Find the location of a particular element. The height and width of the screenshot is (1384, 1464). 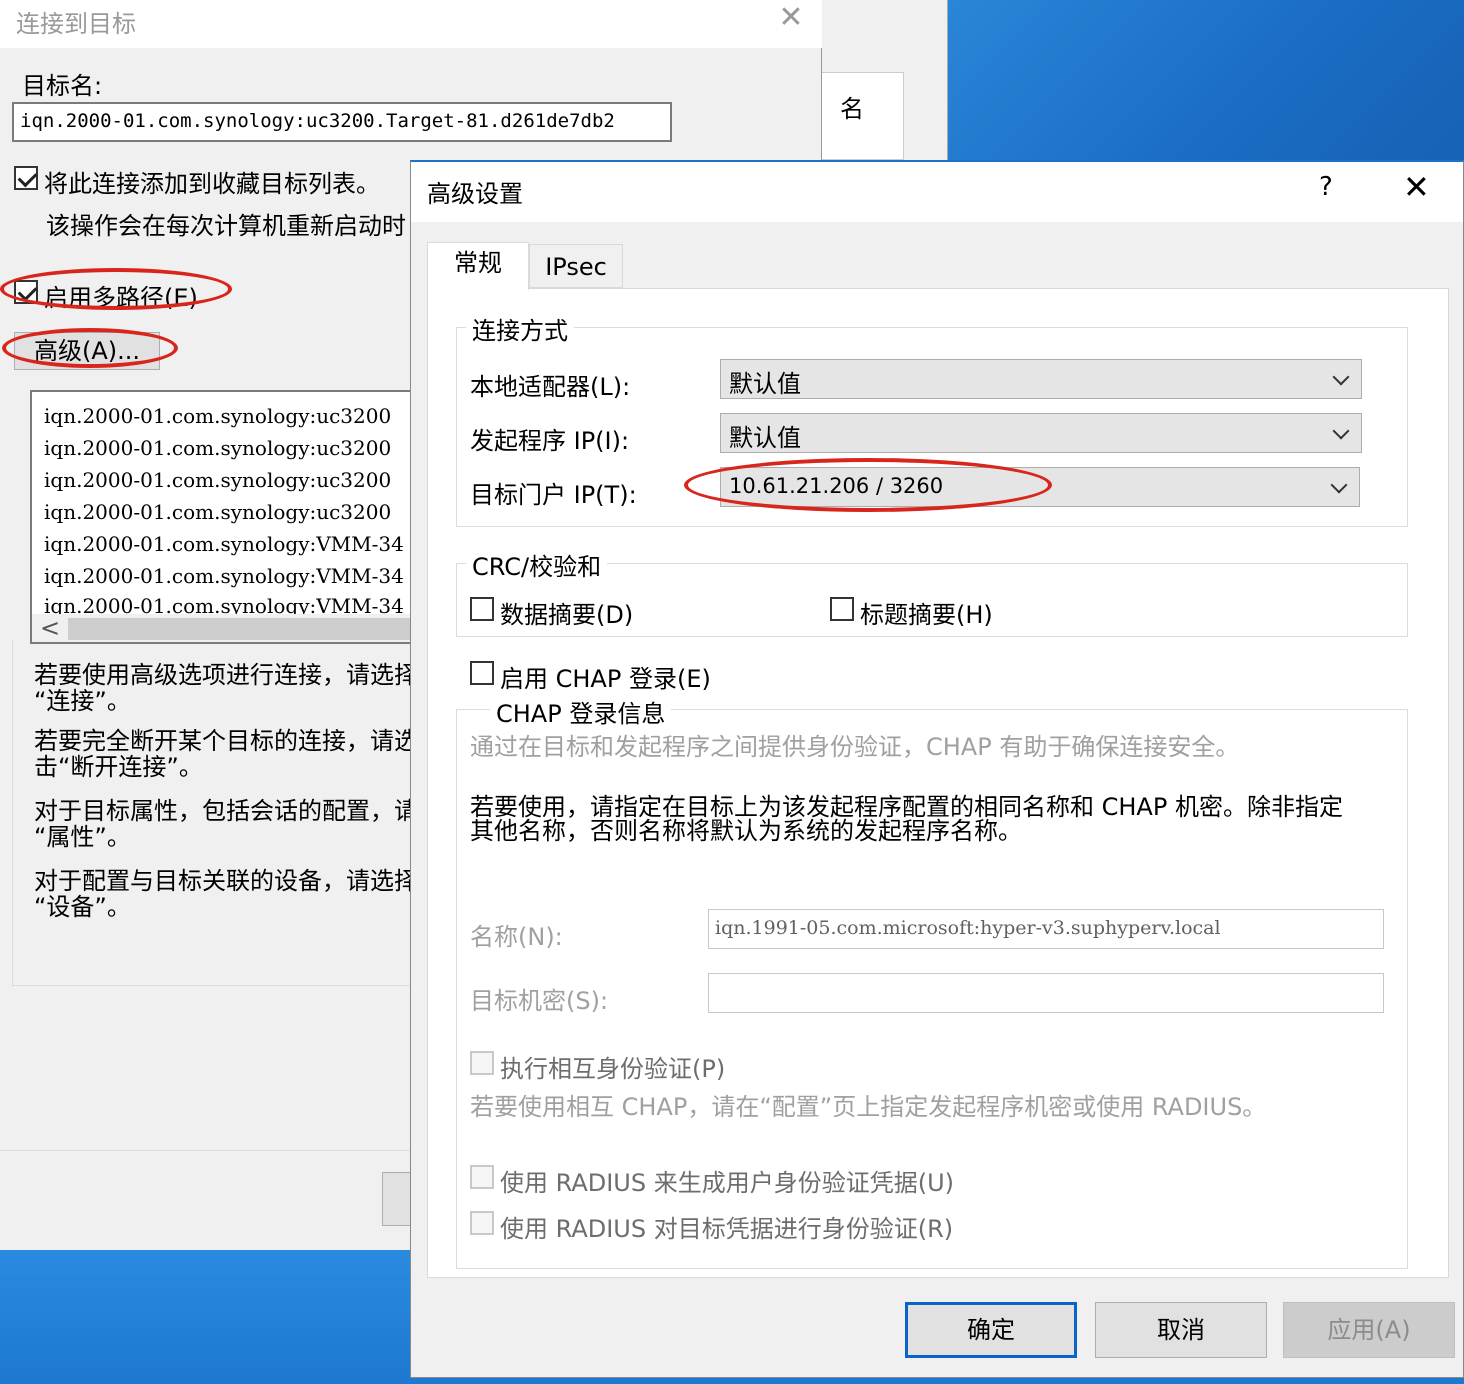

dialog-title: 连接到目标 is located at coordinates (76, 24).